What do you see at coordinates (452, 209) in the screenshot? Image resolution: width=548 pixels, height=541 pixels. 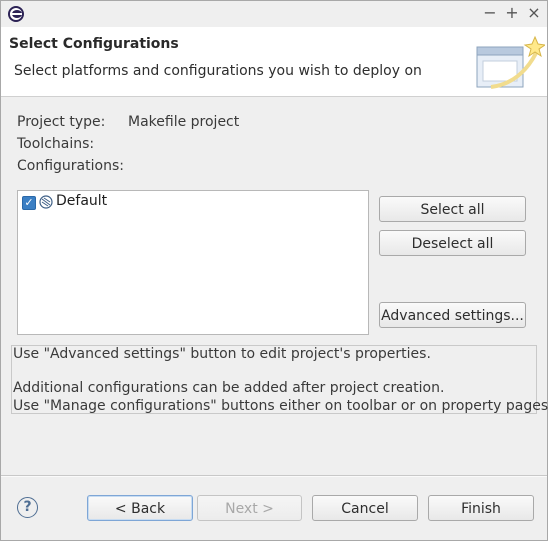 I see `select-all-button: Select all` at bounding box center [452, 209].